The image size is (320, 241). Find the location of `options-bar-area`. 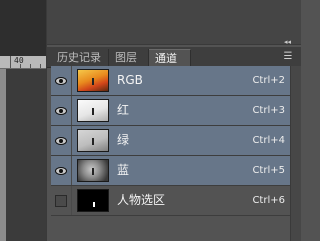

options-bar-area is located at coordinates (23, 28).